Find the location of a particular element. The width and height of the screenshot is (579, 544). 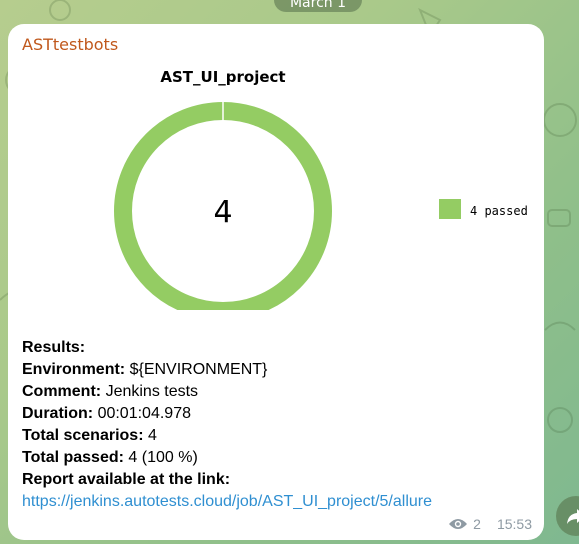

view-count: 2 is located at coordinates (477, 524).